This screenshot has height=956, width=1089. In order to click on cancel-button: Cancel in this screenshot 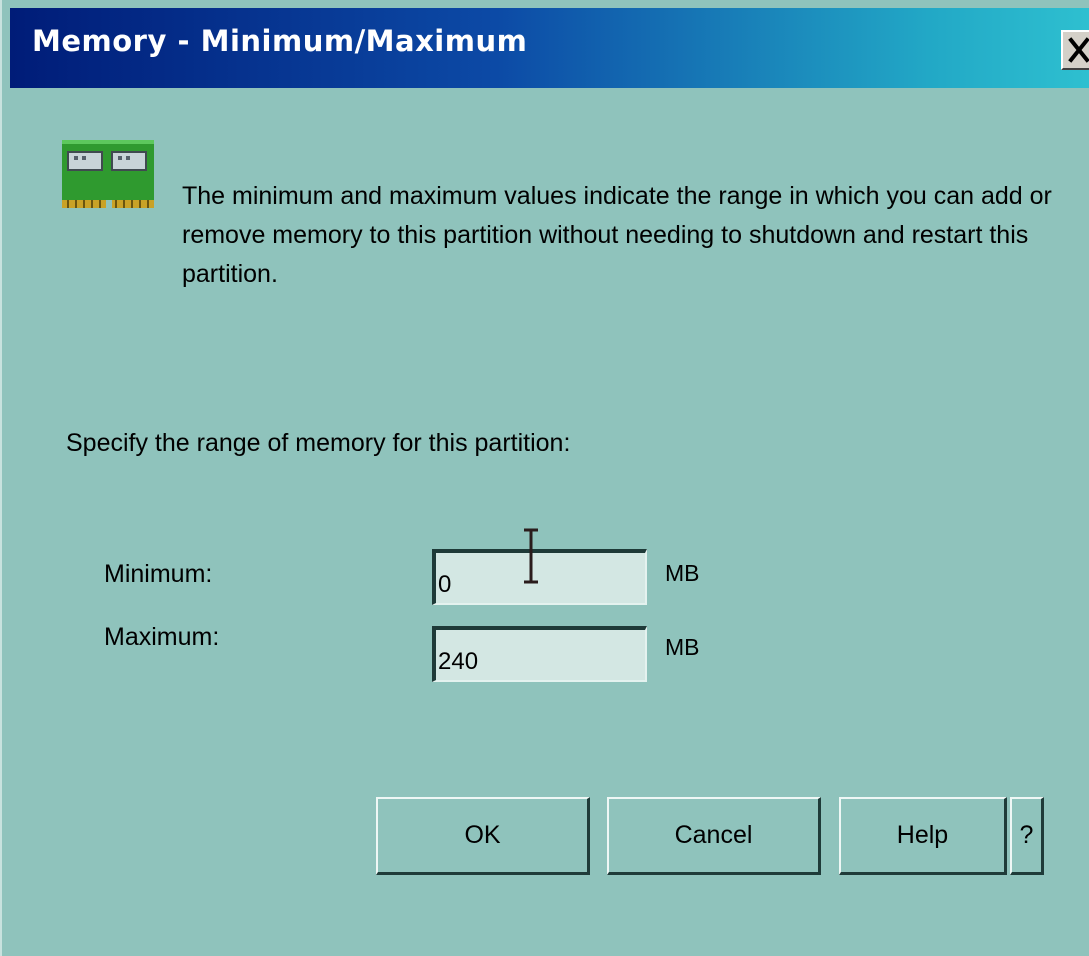, I will do `click(714, 836)`.